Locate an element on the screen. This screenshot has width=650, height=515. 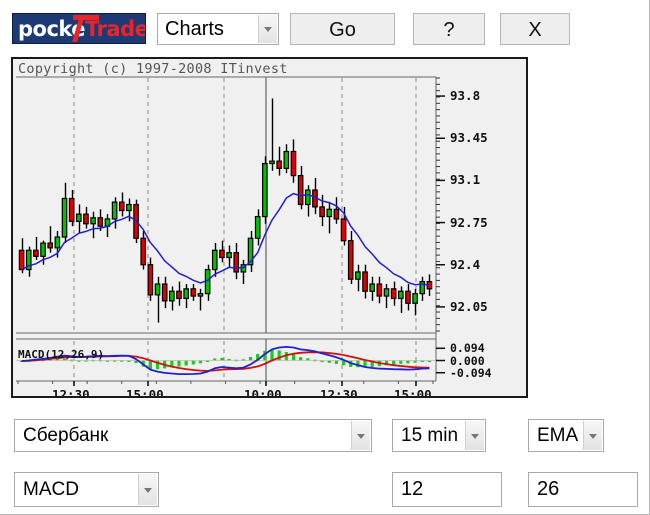
price-axis-tick: 92.05 is located at coordinates (469, 306).